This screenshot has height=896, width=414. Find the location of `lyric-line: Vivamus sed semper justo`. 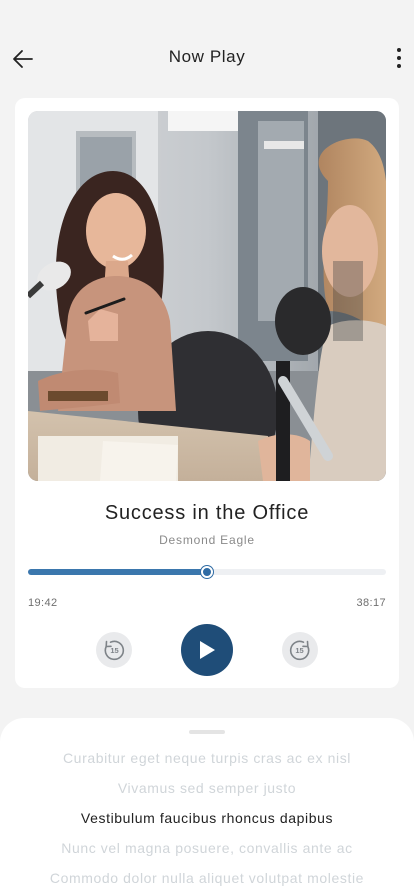

lyric-line: Vivamus sed semper justo is located at coordinates (207, 788).